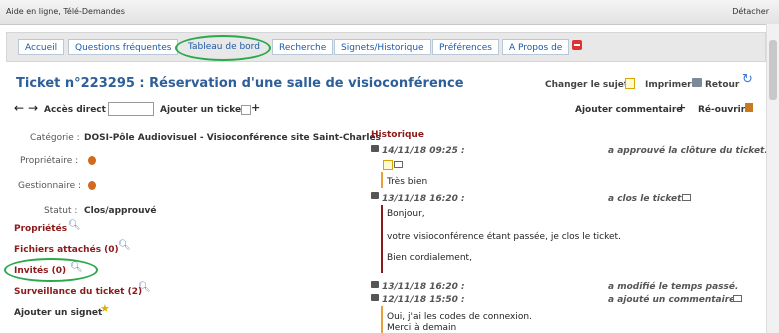  What do you see at coordinates (673, 300) in the screenshot?
I see `history-action: a ajouté un commentaire.` at bounding box center [673, 300].